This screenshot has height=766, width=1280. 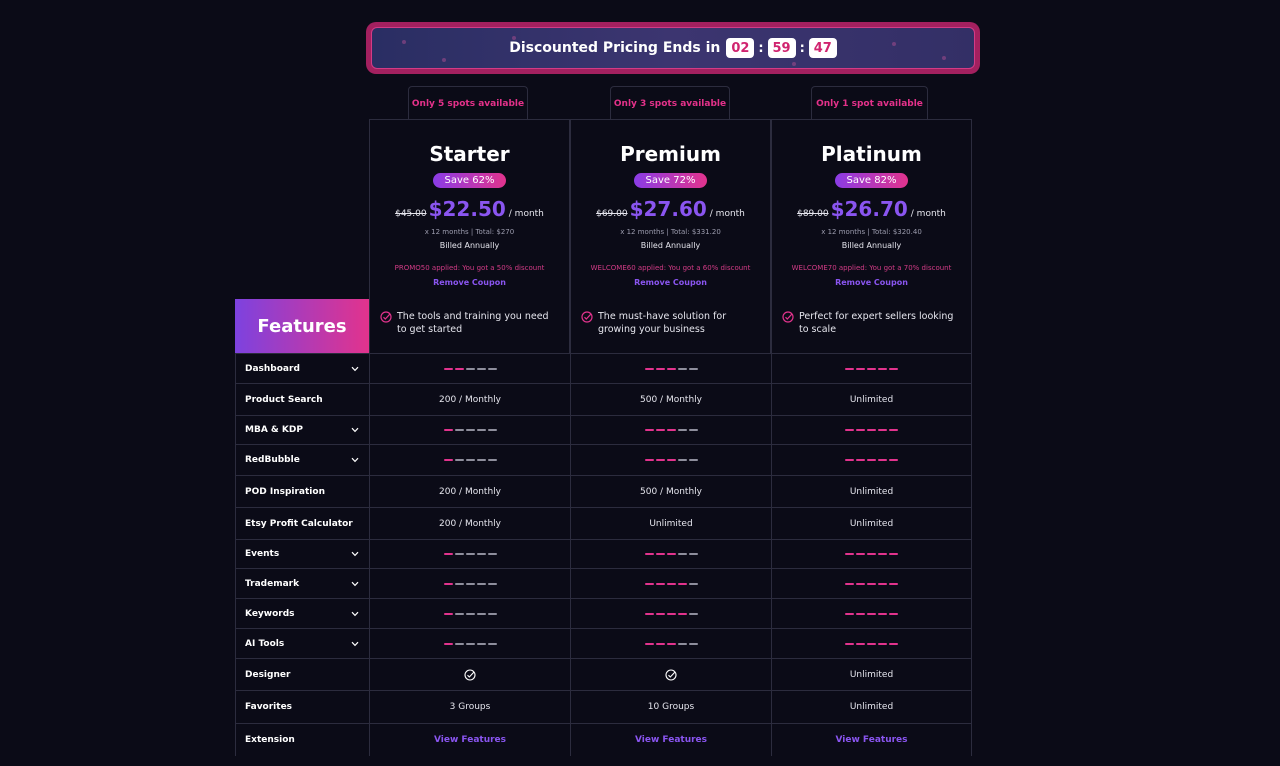 I want to click on feature-value: 200 / Monthly, so click(x=470, y=491).